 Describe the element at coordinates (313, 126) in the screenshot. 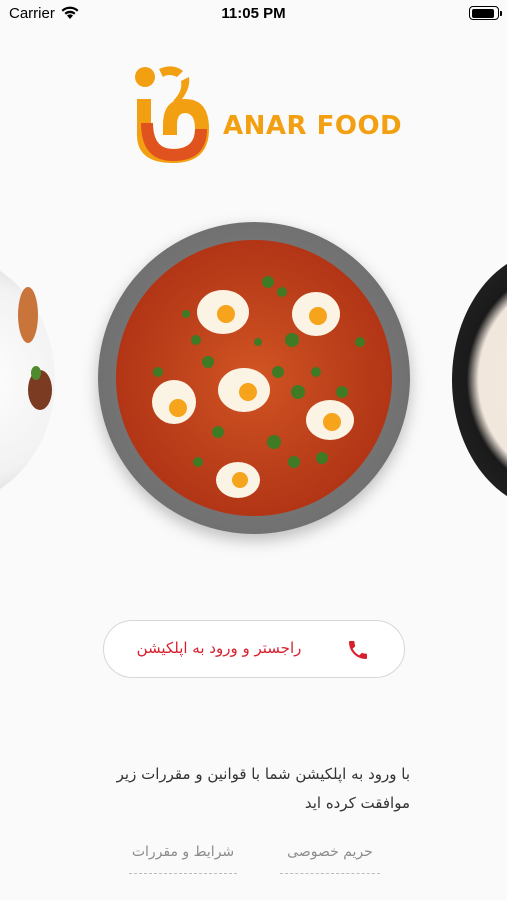

I see `logo-text: ANAR FOOD` at that location.